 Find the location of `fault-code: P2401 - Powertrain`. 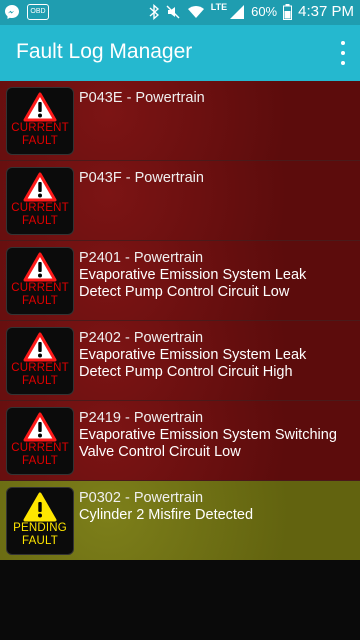

fault-code: P2401 - Powertrain is located at coordinates (141, 258).